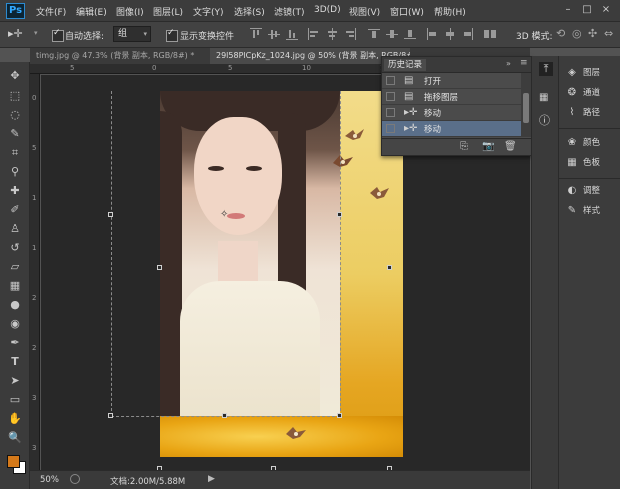 This screenshot has width=620, height=489. What do you see at coordinates (451, 129) in the screenshot?
I see `history-item-selected: ▸✛ 移动` at bounding box center [451, 129].